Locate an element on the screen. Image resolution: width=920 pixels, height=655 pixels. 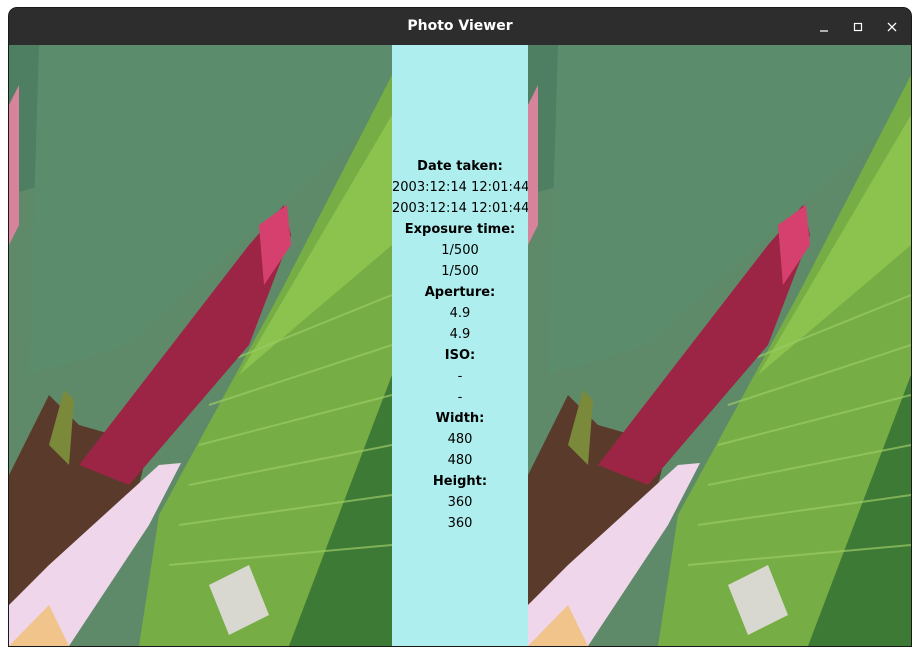
minimize-icon is located at coordinates (824, 31).